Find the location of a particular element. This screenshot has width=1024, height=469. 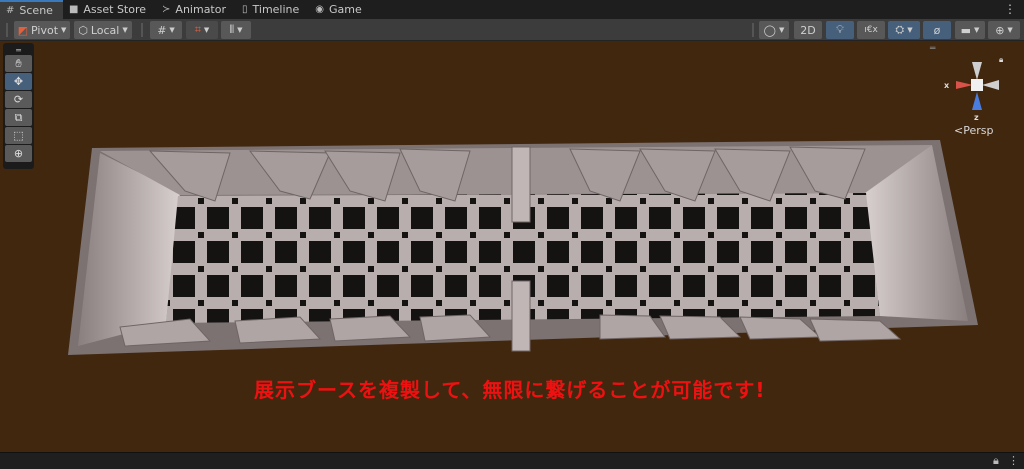

increment-snap-button: ⌗ ▼ is located at coordinates (202, 30).